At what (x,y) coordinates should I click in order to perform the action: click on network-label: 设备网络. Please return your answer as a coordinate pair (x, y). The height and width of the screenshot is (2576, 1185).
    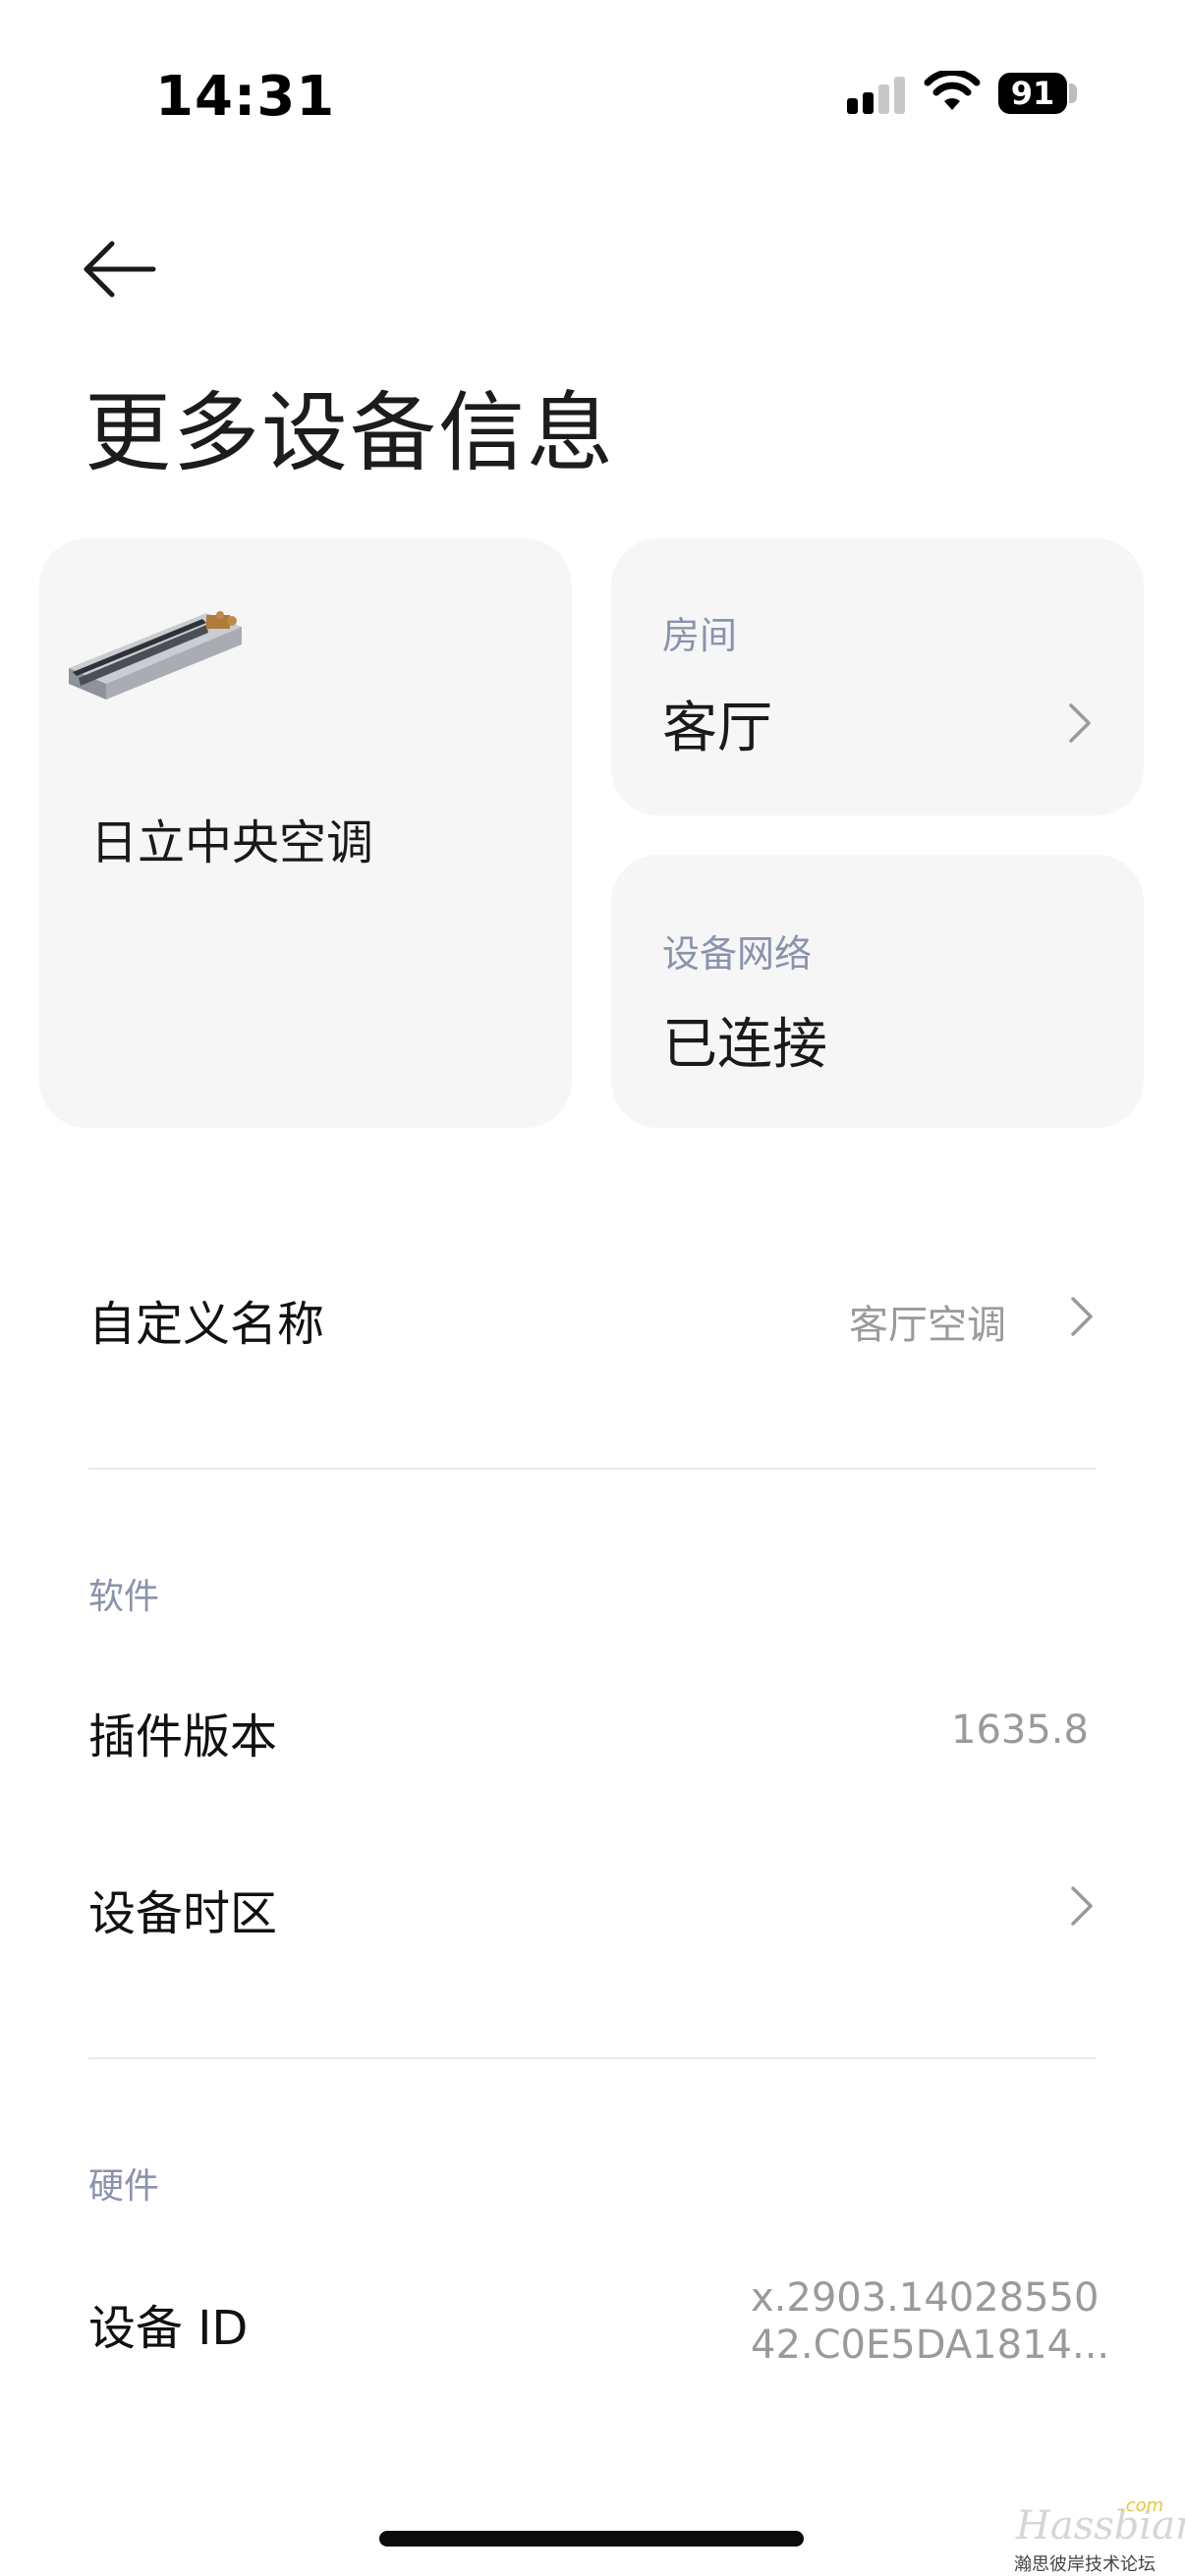
    Looking at the image, I should click on (738, 954).